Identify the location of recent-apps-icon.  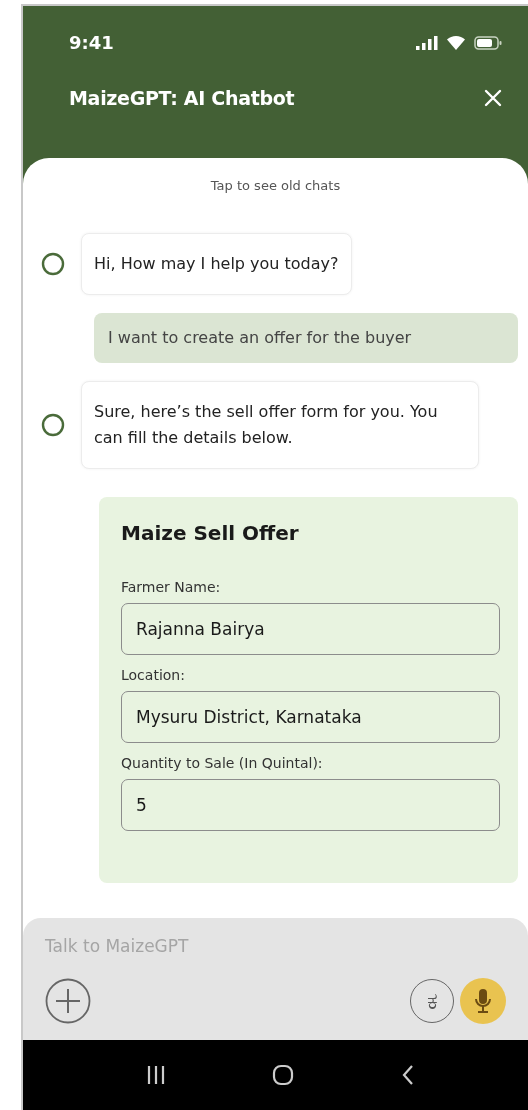
(156, 1075).